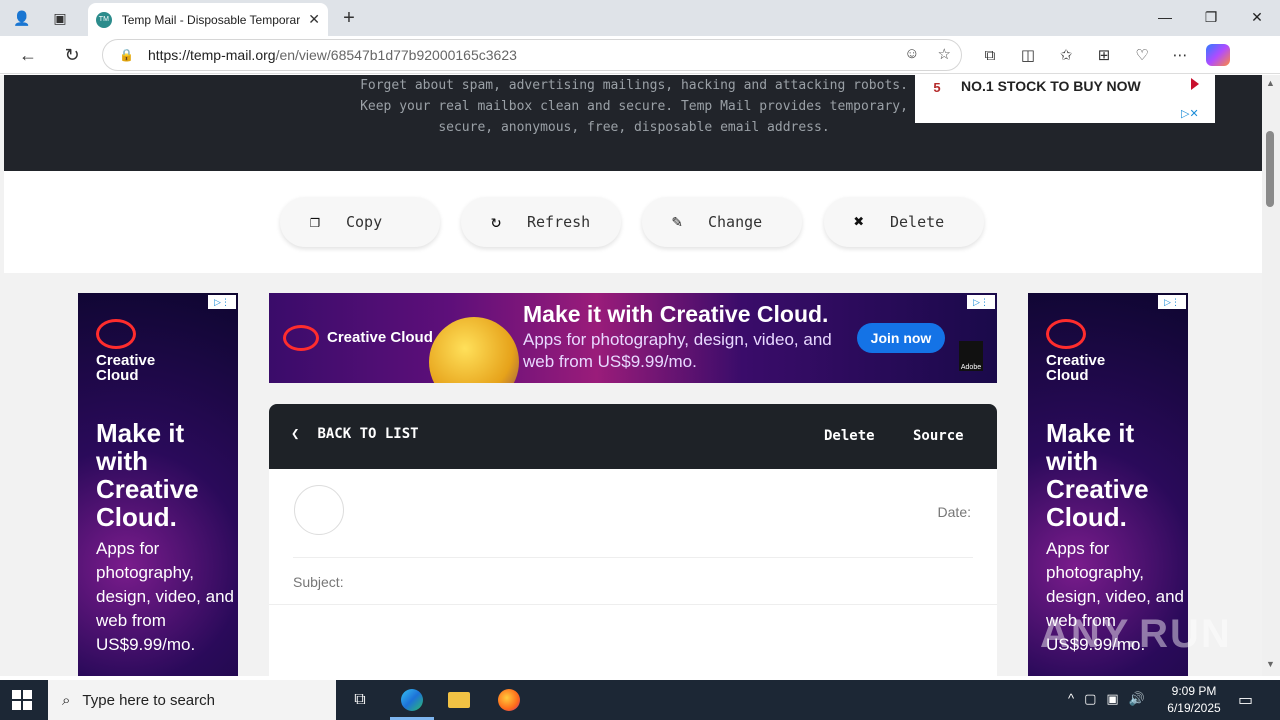  Describe the element at coordinates (917, 222) in the screenshot. I see `delete-label: Delete` at that location.